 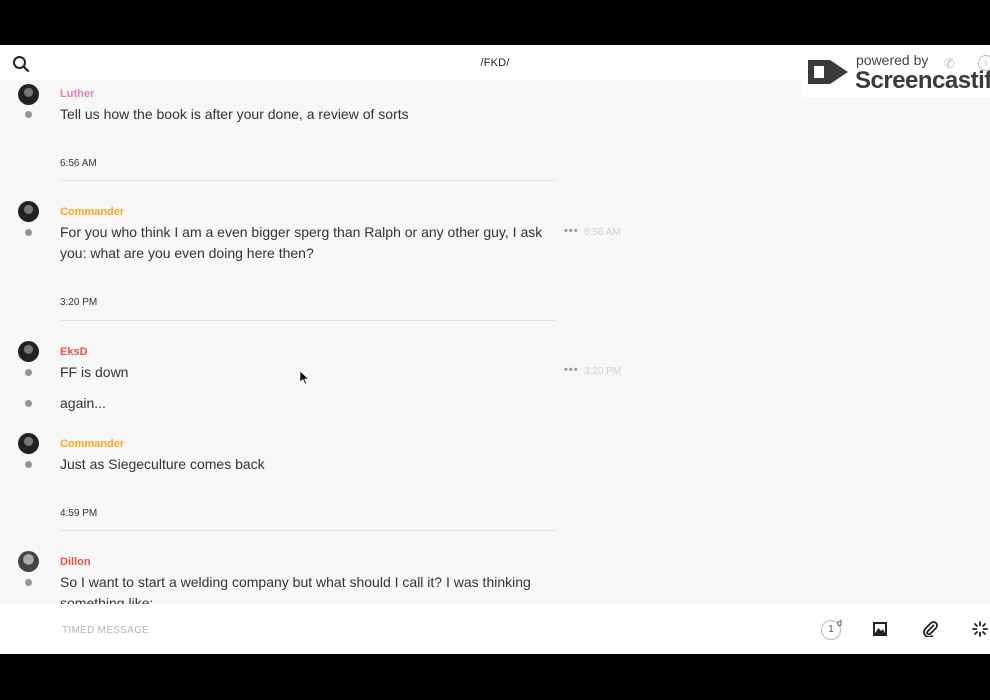 What do you see at coordinates (74, 352) in the screenshot?
I see `message-author: EksD` at bounding box center [74, 352].